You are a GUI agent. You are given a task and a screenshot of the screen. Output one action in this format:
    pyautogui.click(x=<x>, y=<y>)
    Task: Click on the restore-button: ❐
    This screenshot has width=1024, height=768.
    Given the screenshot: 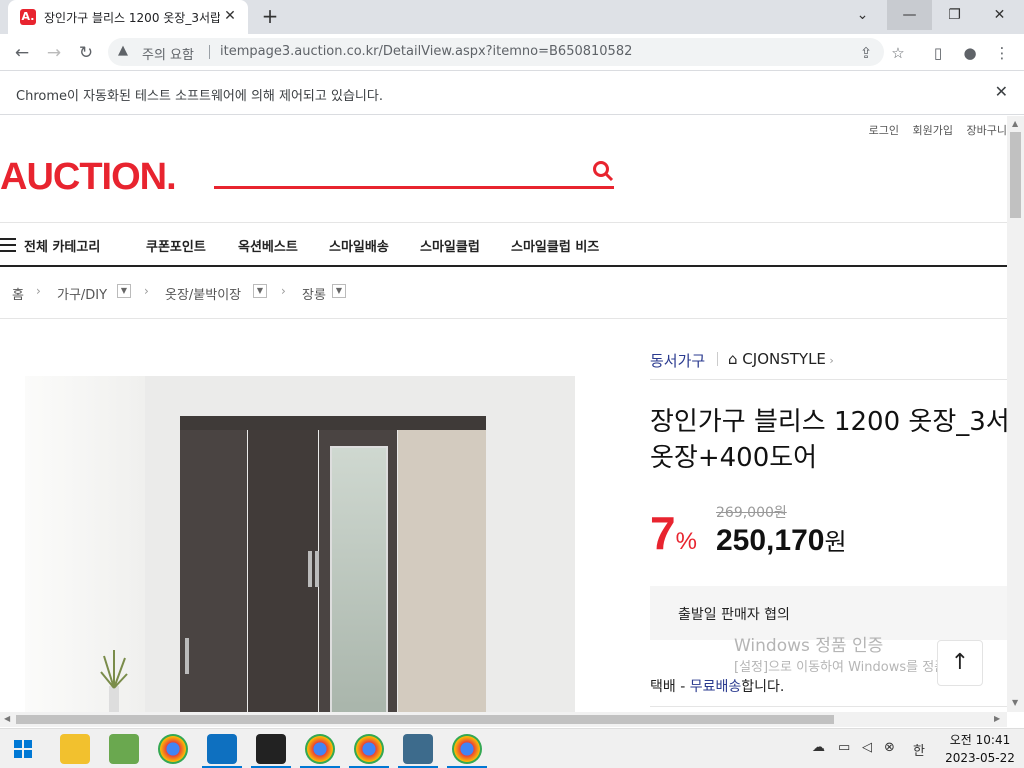 What is the action you would take?
    pyautogui.click(x=954, y=15)
    